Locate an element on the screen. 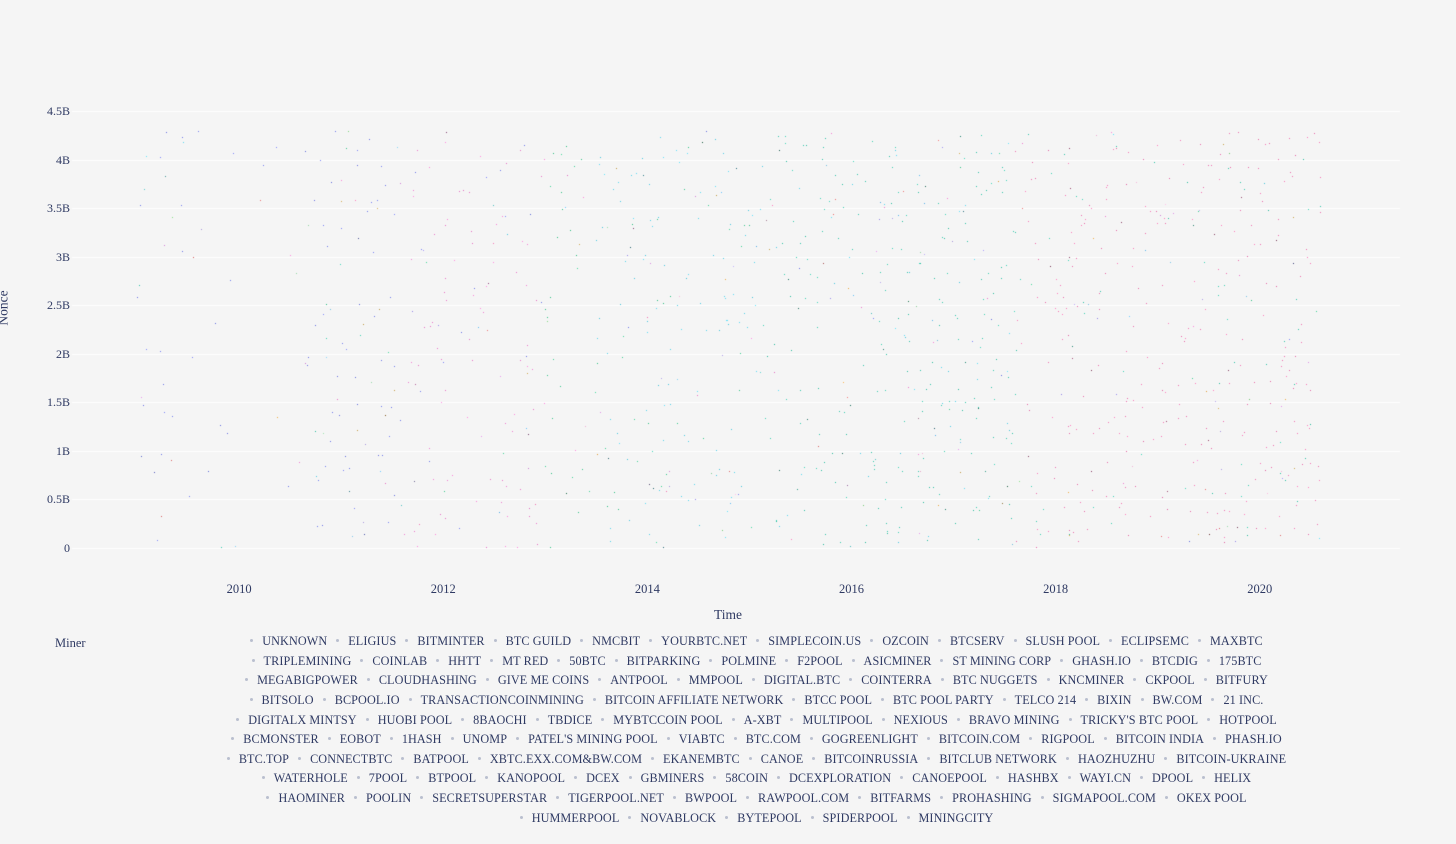 This screenshot has width=1456, height=844. legend-item: RIGPOOL is located at coordinates (1068, 739).